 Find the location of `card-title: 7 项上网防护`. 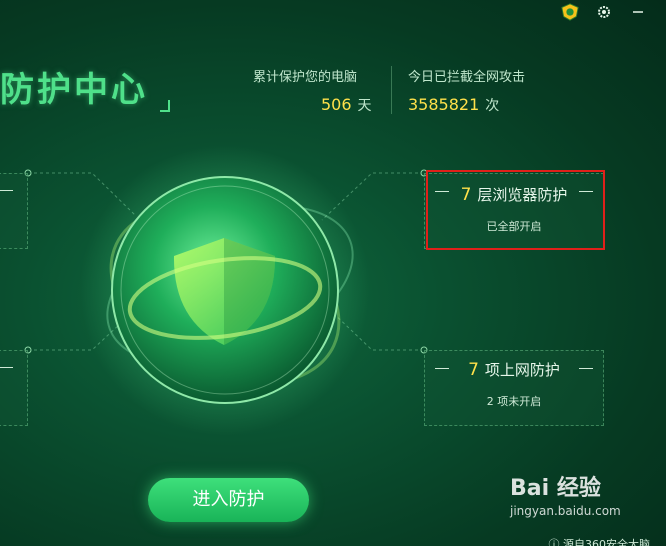

card-title: 7 项上网防护 is located at coordinates (514, 369).